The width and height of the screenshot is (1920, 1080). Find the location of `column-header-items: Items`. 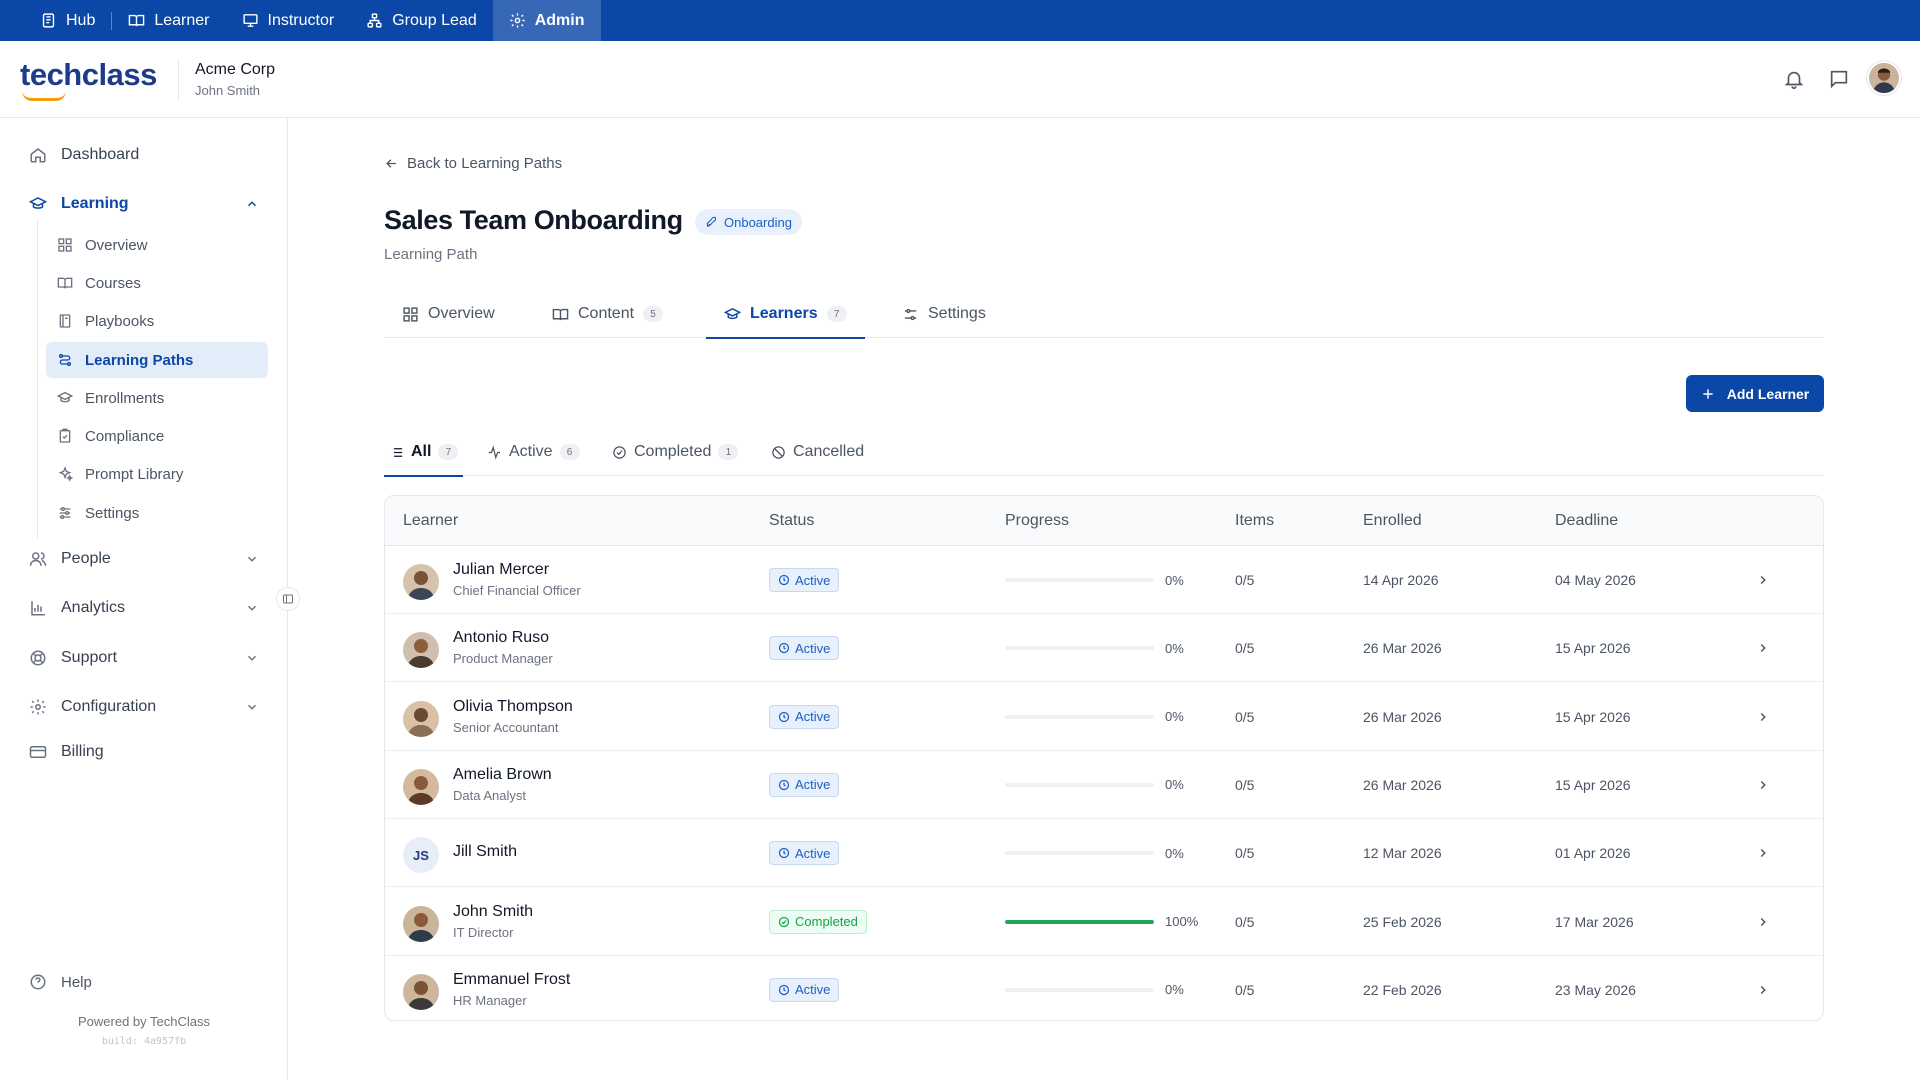

column-header-items: Items is located at coordinates (1254, 521).